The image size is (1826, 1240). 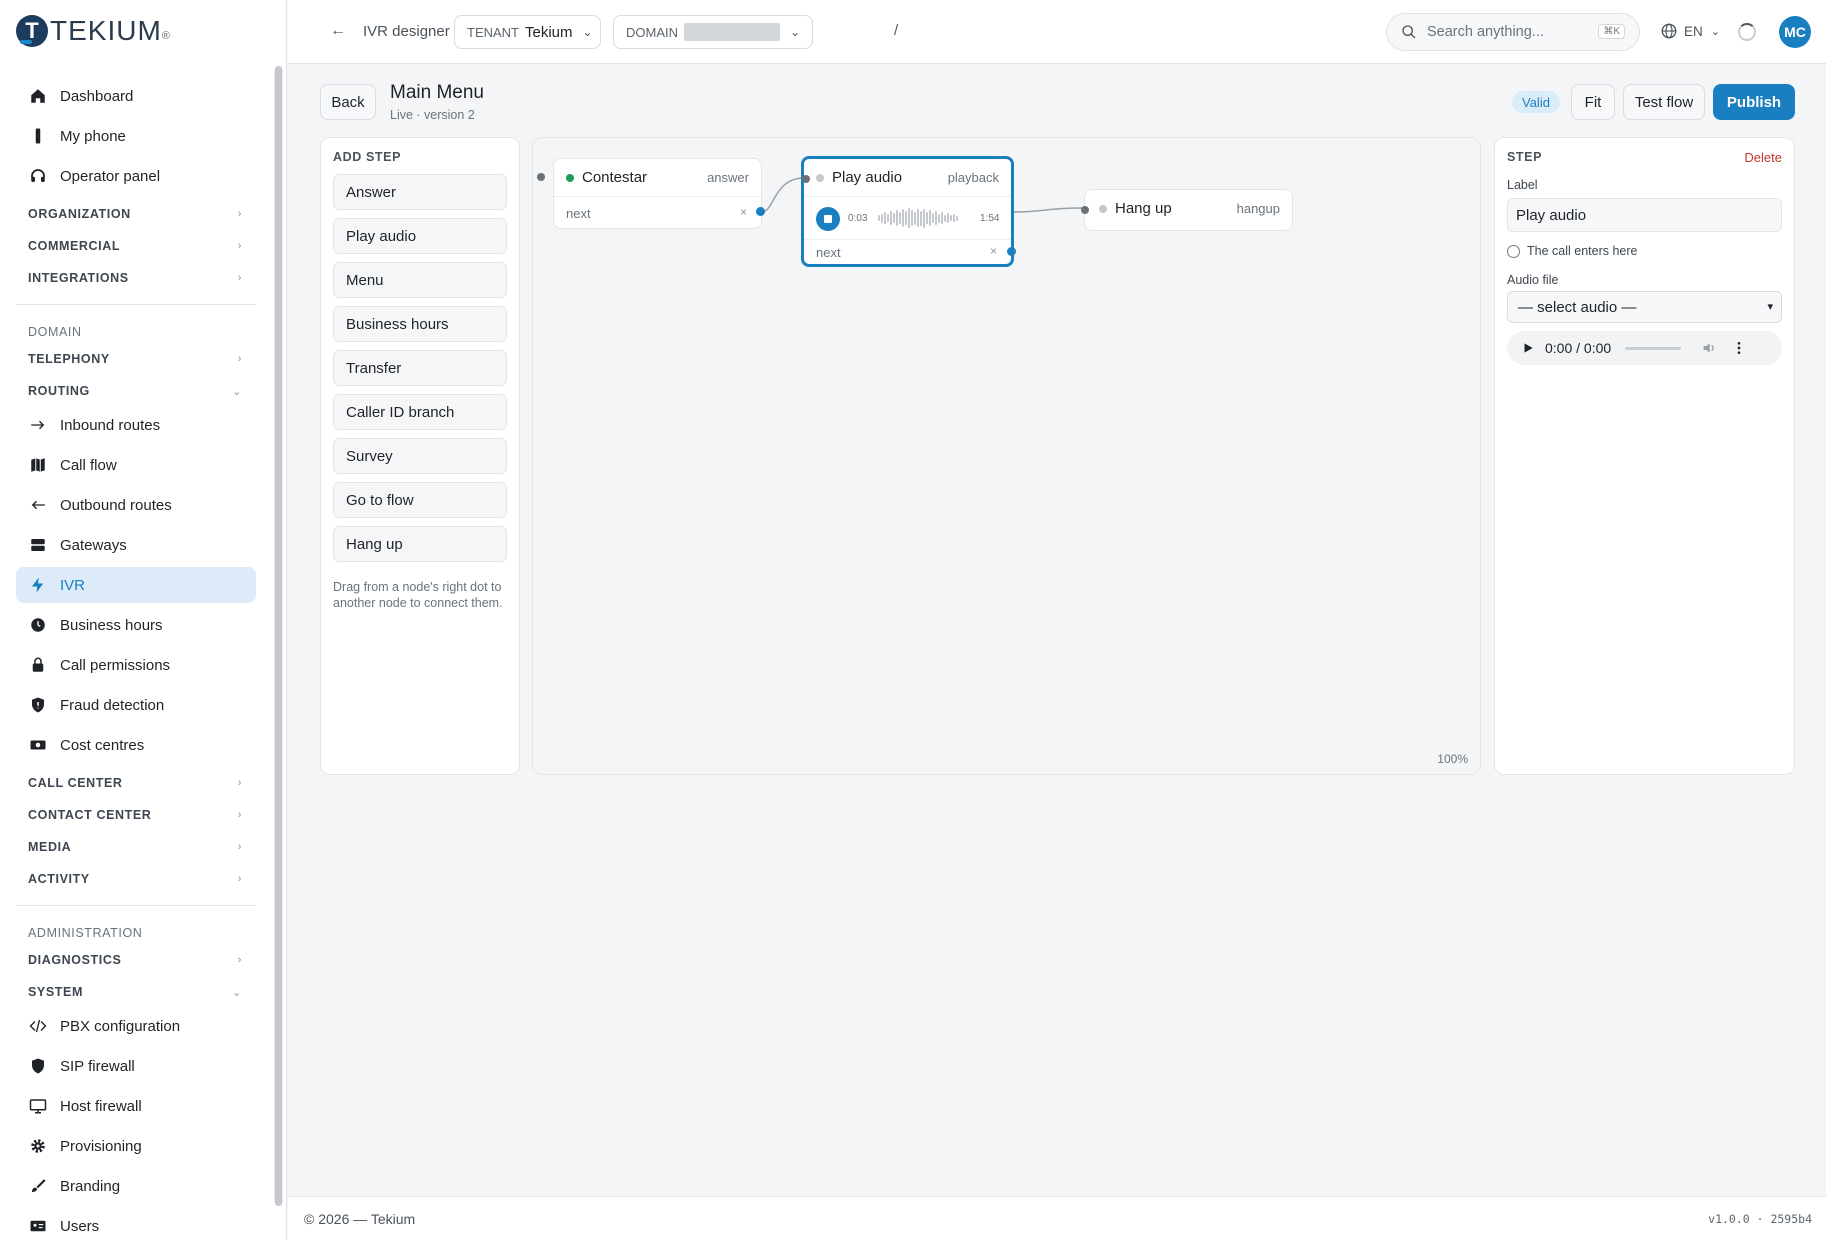 What do you see at coordinates (136, 1186) in the screenshot?
I see `sidebar-item-branding: Branding` at bounding box center [136, 1186].